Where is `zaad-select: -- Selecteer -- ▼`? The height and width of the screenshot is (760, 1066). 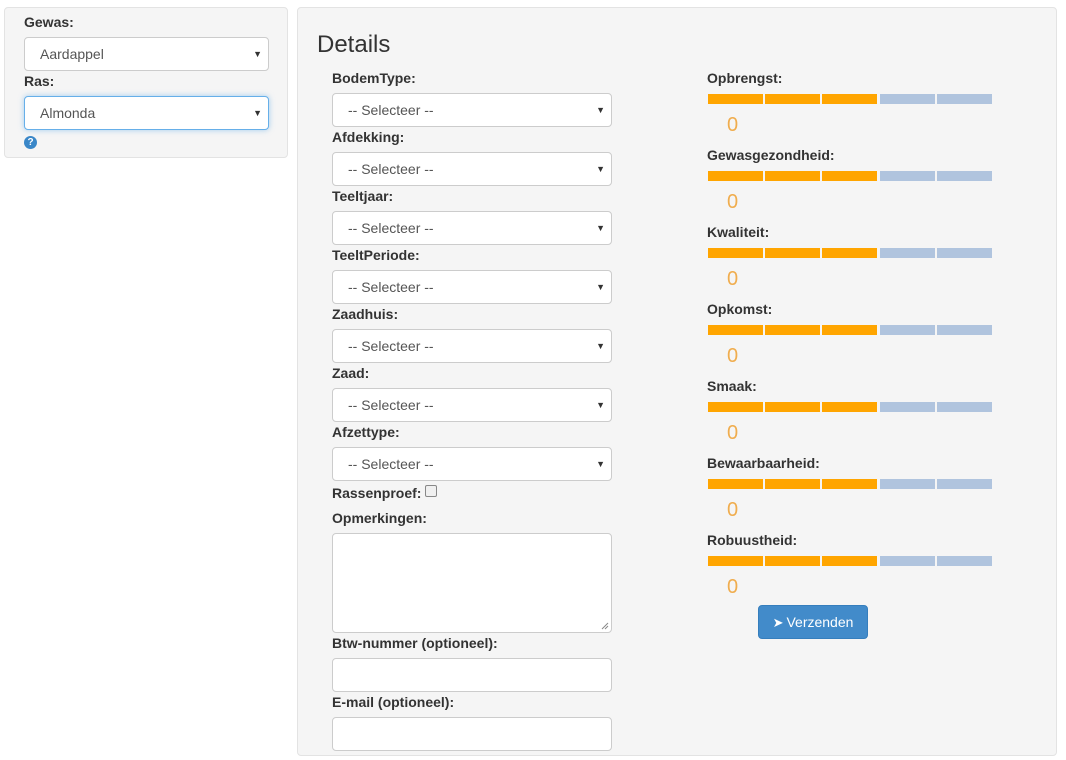
zaad-select: -- Selecteer -- ▼ is located at coordinates (472, 405).